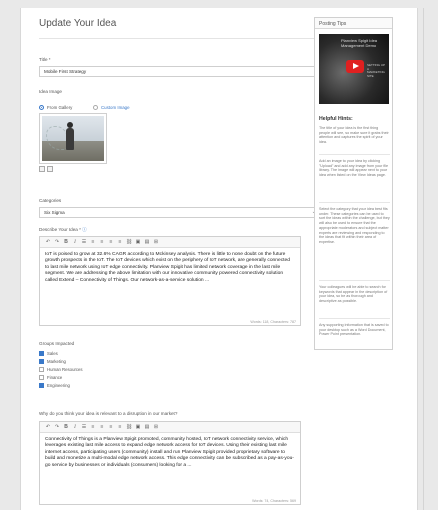  I want to click on group-label-engineering: Engineering, so click(58, 385).